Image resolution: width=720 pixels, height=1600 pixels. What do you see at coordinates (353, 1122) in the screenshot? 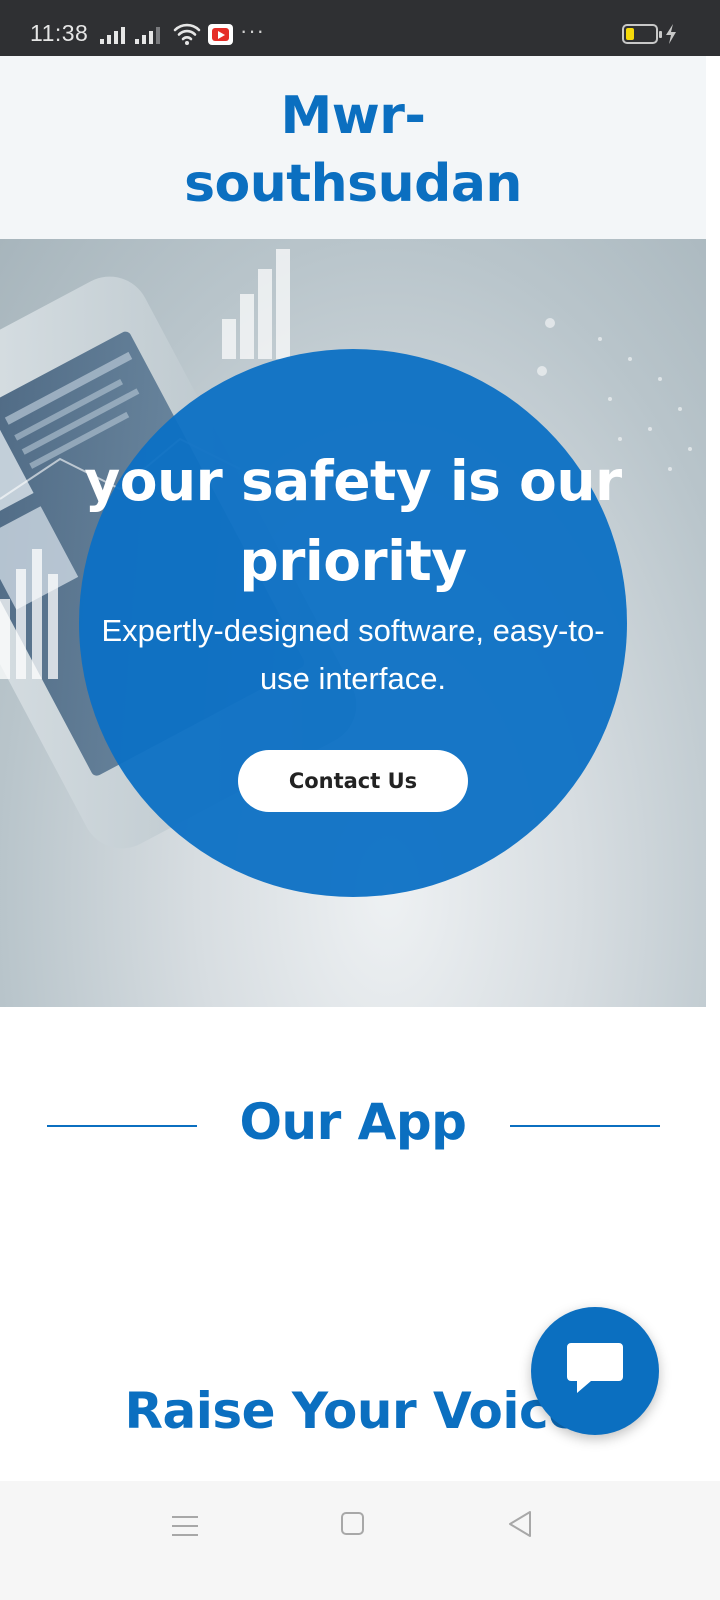
I see `our-app-heading: Our App` at bounding box center [353, 1122].